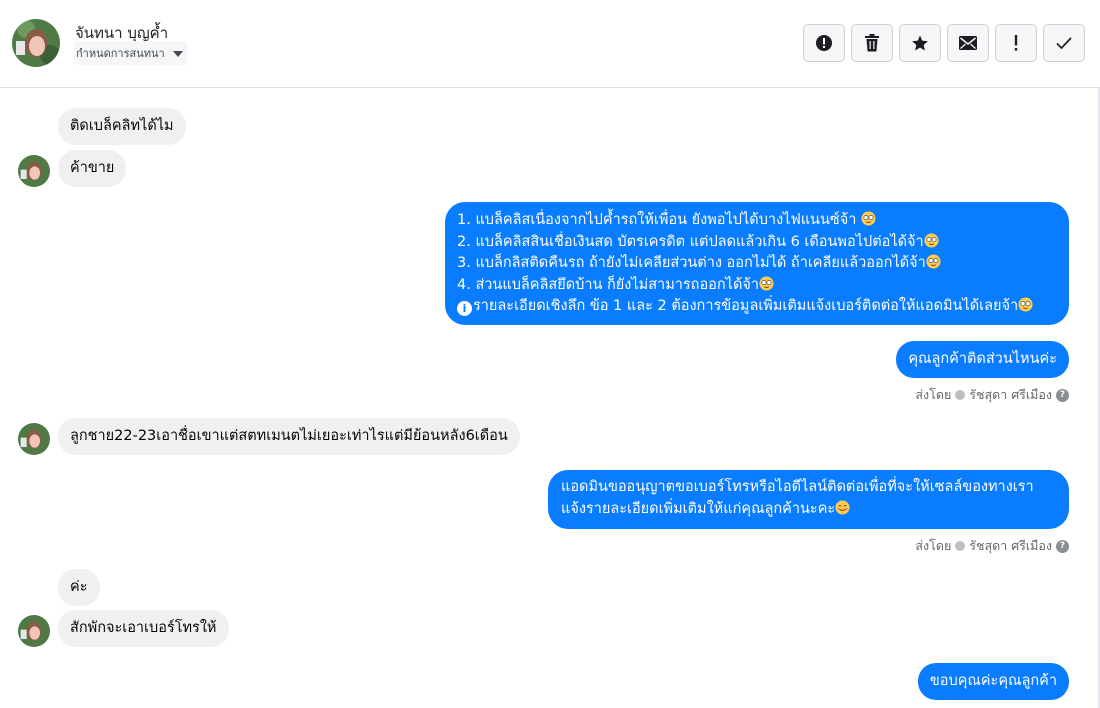  Describe the element at coordinates (993, 681) in the screenshot. I see `outgoing-message: ขอบคุณค่ะคุณลูกค้า` at that location.